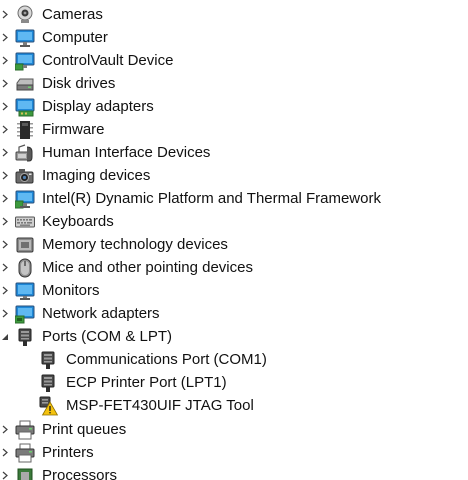 The width and height of the screenshot is (468, 480). Describe the element at coordinates (79, 83) in the screenshot. I see `tree-item-label: Disk drives` at that location.